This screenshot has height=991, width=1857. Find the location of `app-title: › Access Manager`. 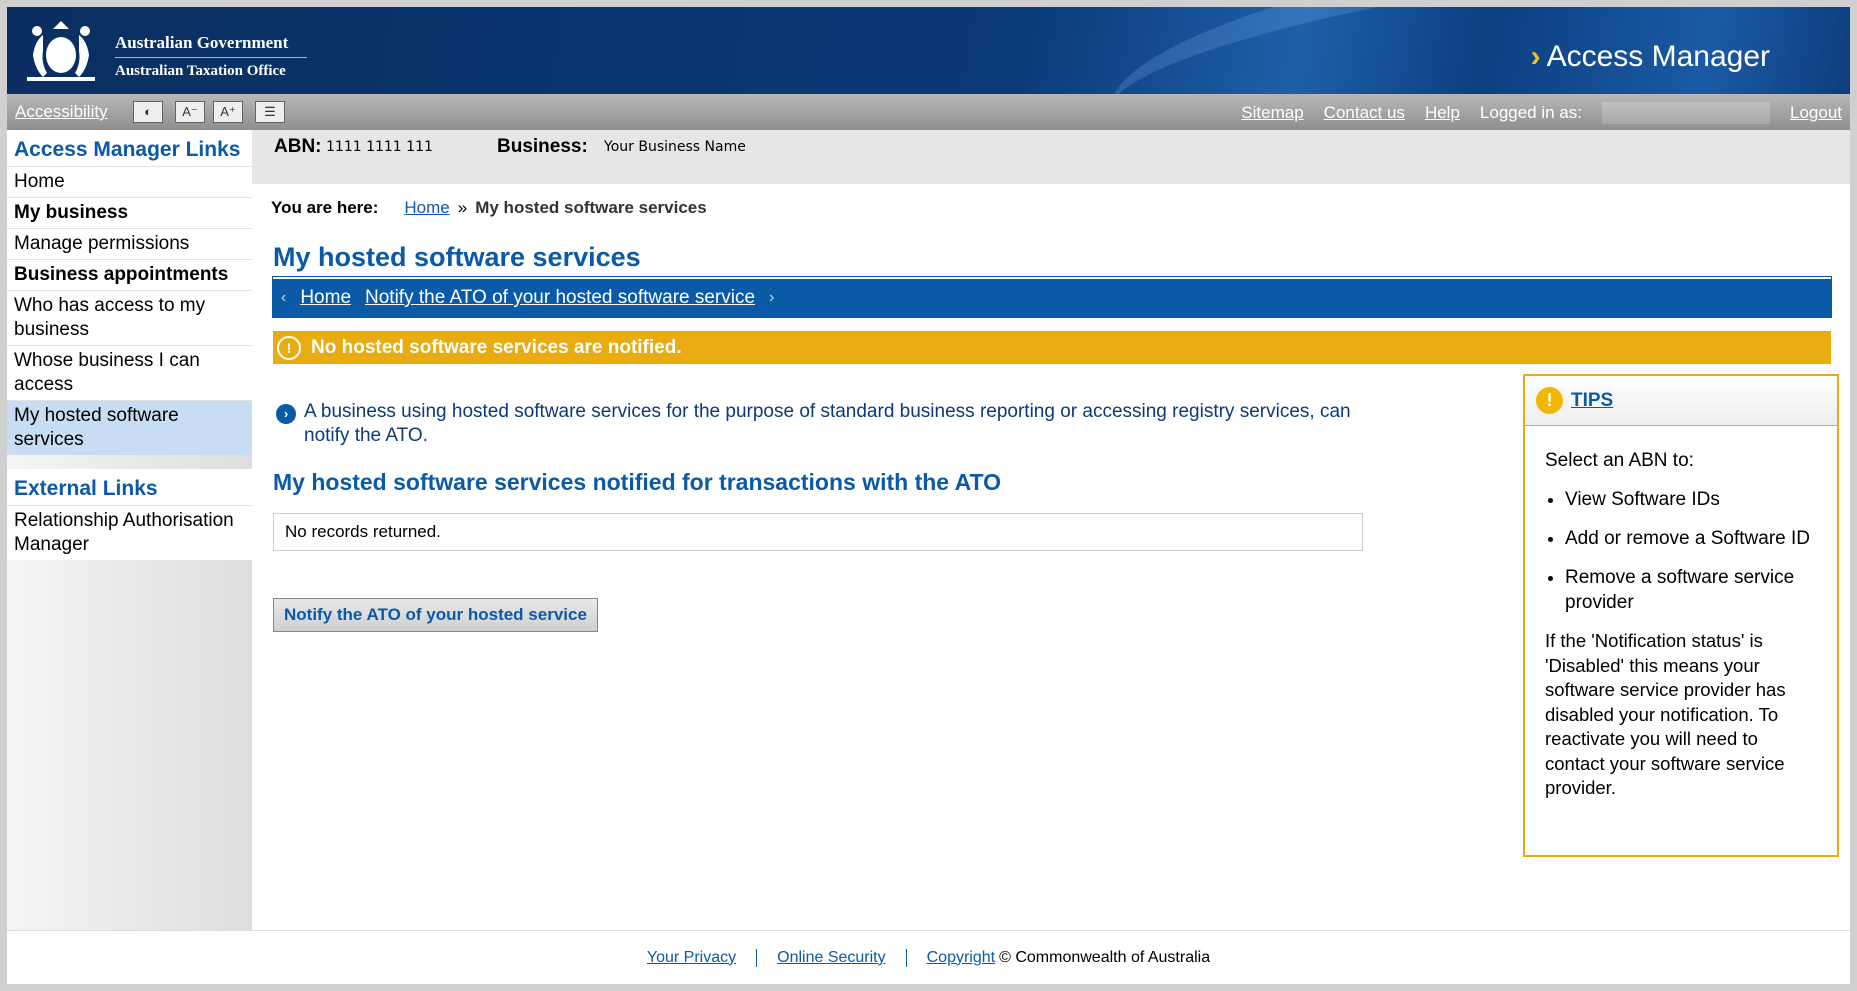

app-title: › Access Manager is located at coordinates (1650, 56).